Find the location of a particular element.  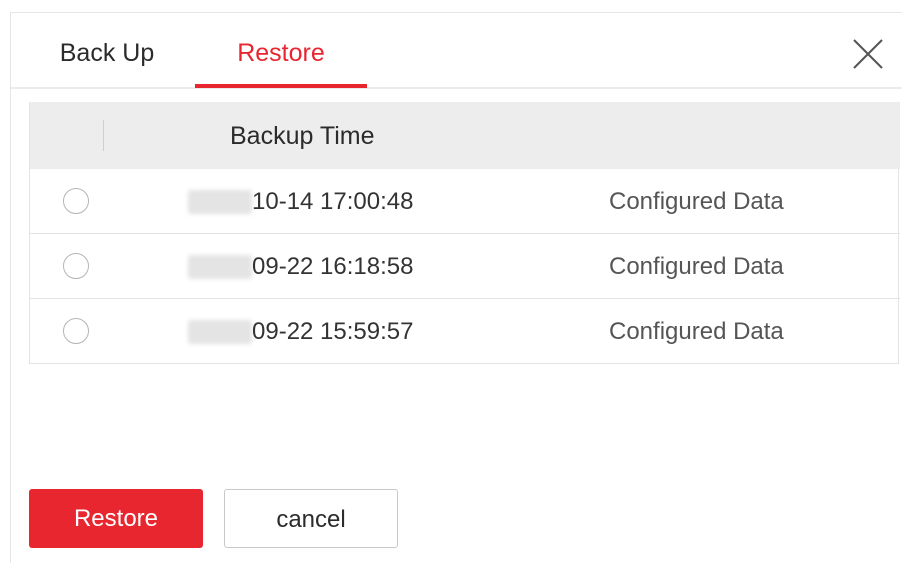

tab-bar: Back Up Restore is located at coordinates (456, 51).